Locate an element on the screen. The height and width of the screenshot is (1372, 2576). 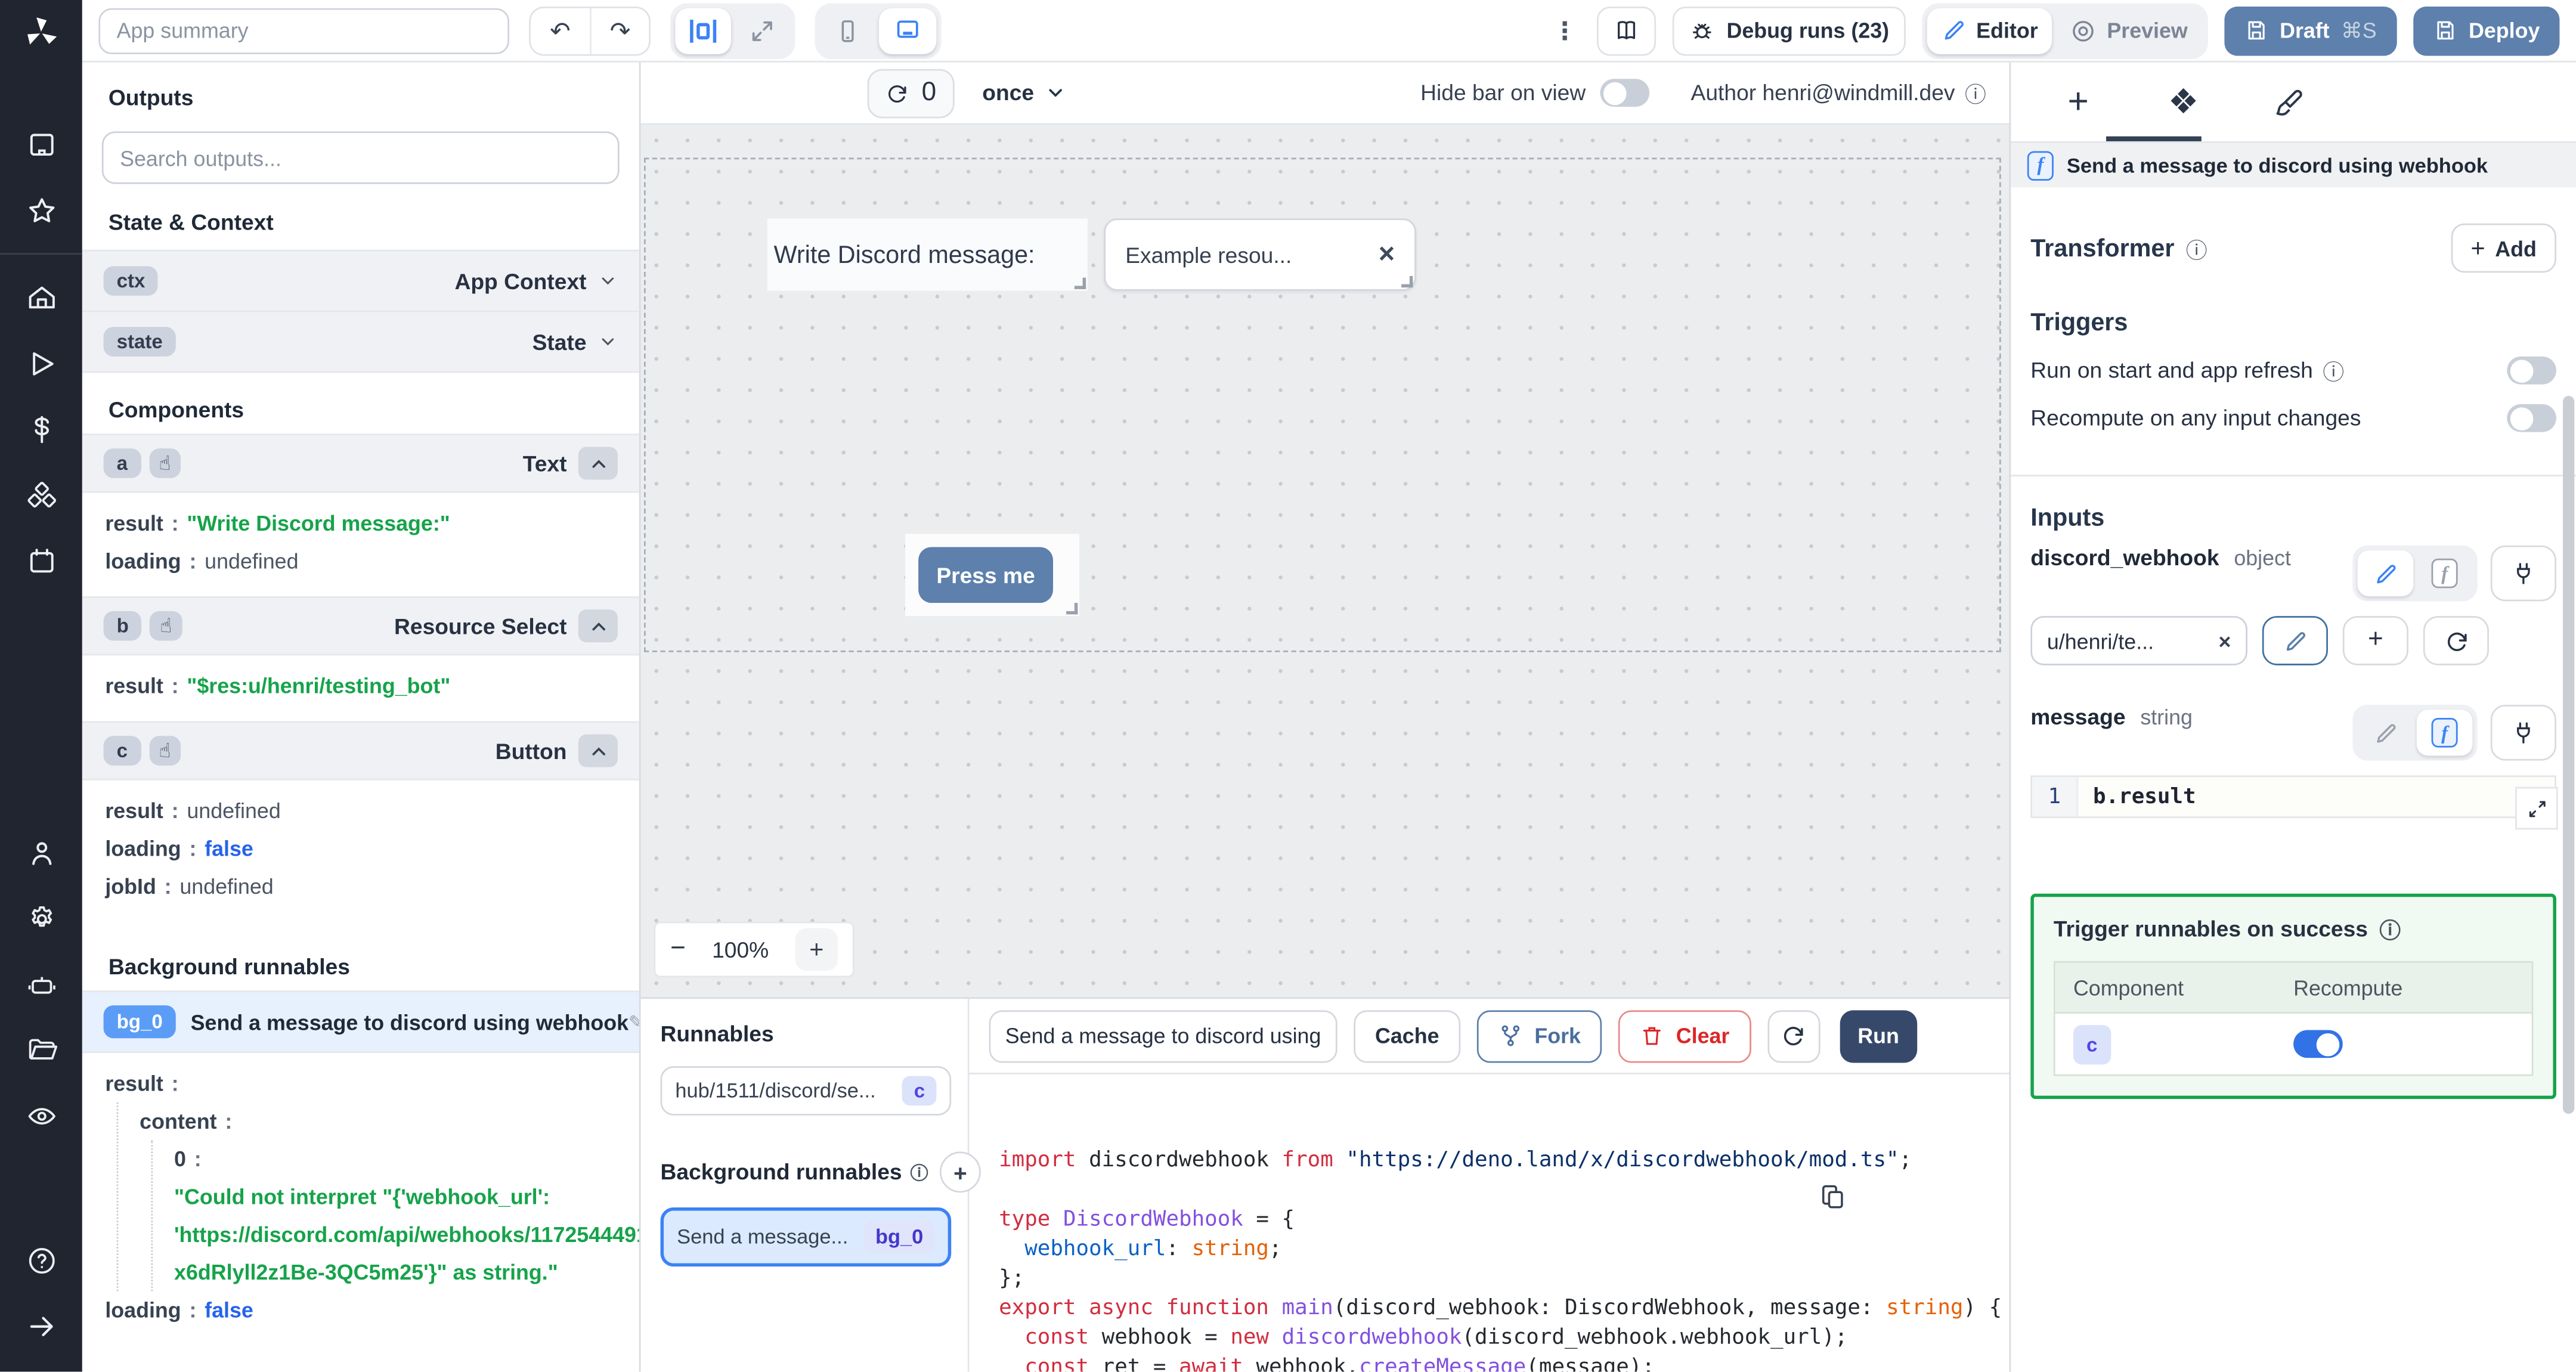
resources-cubes-icon is located at coordinates (41, 494).